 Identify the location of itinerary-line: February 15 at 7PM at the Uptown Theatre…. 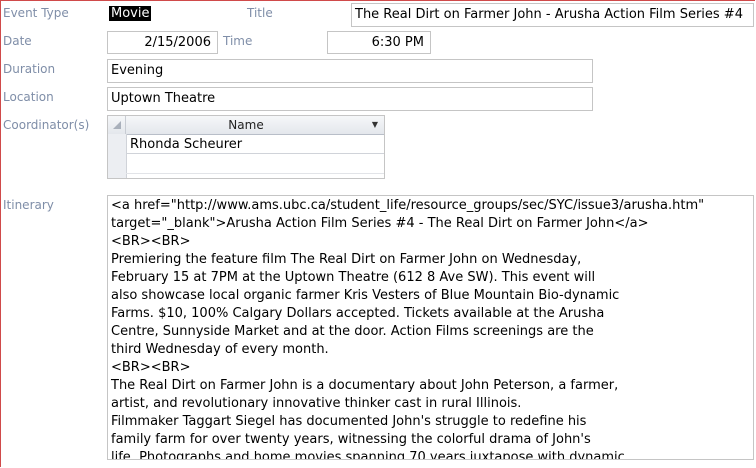
(353, 277).